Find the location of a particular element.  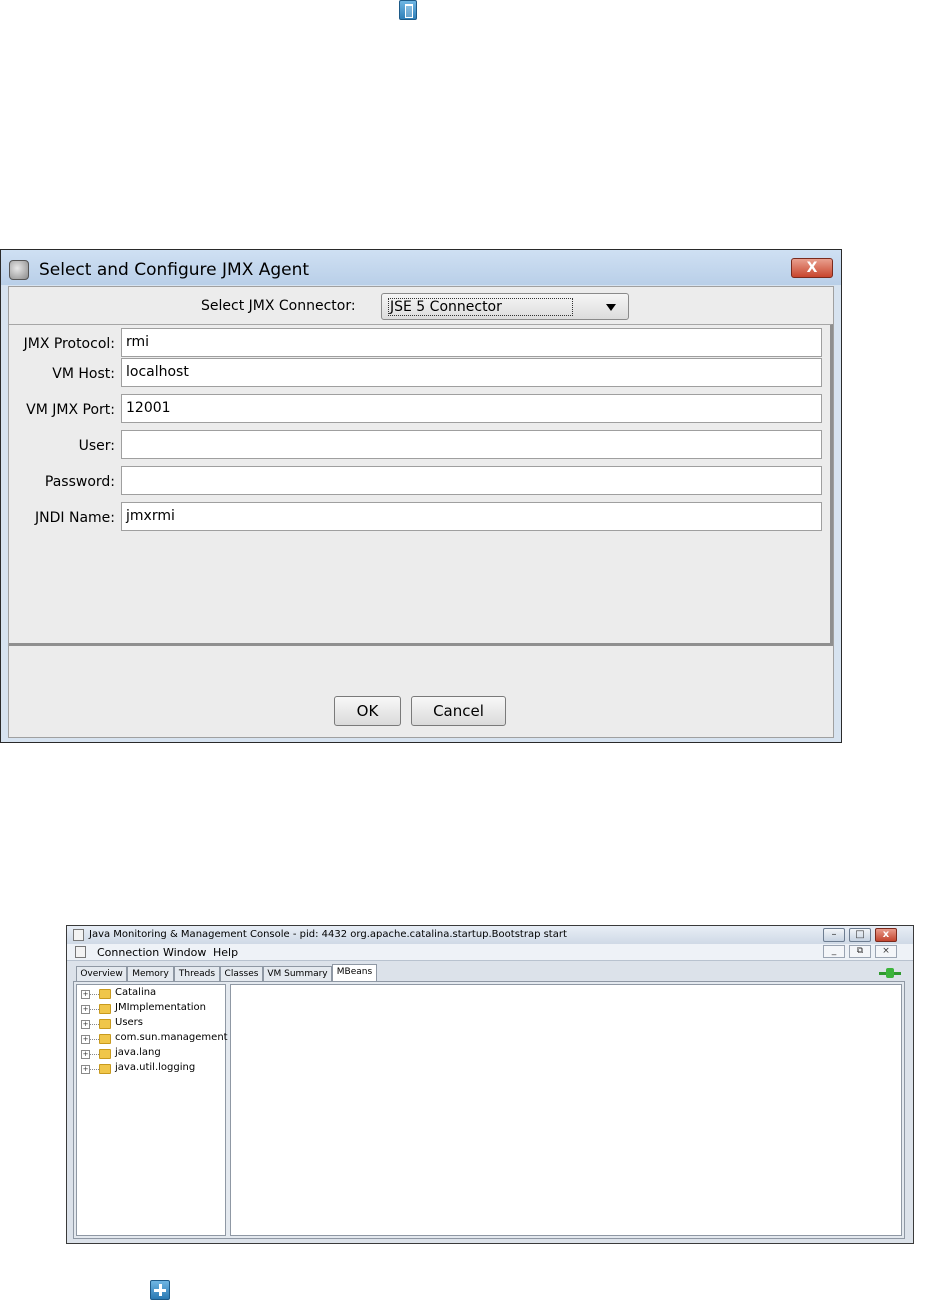

dialog-button-bar: OK Cancel is located at coordinates (421, 691).